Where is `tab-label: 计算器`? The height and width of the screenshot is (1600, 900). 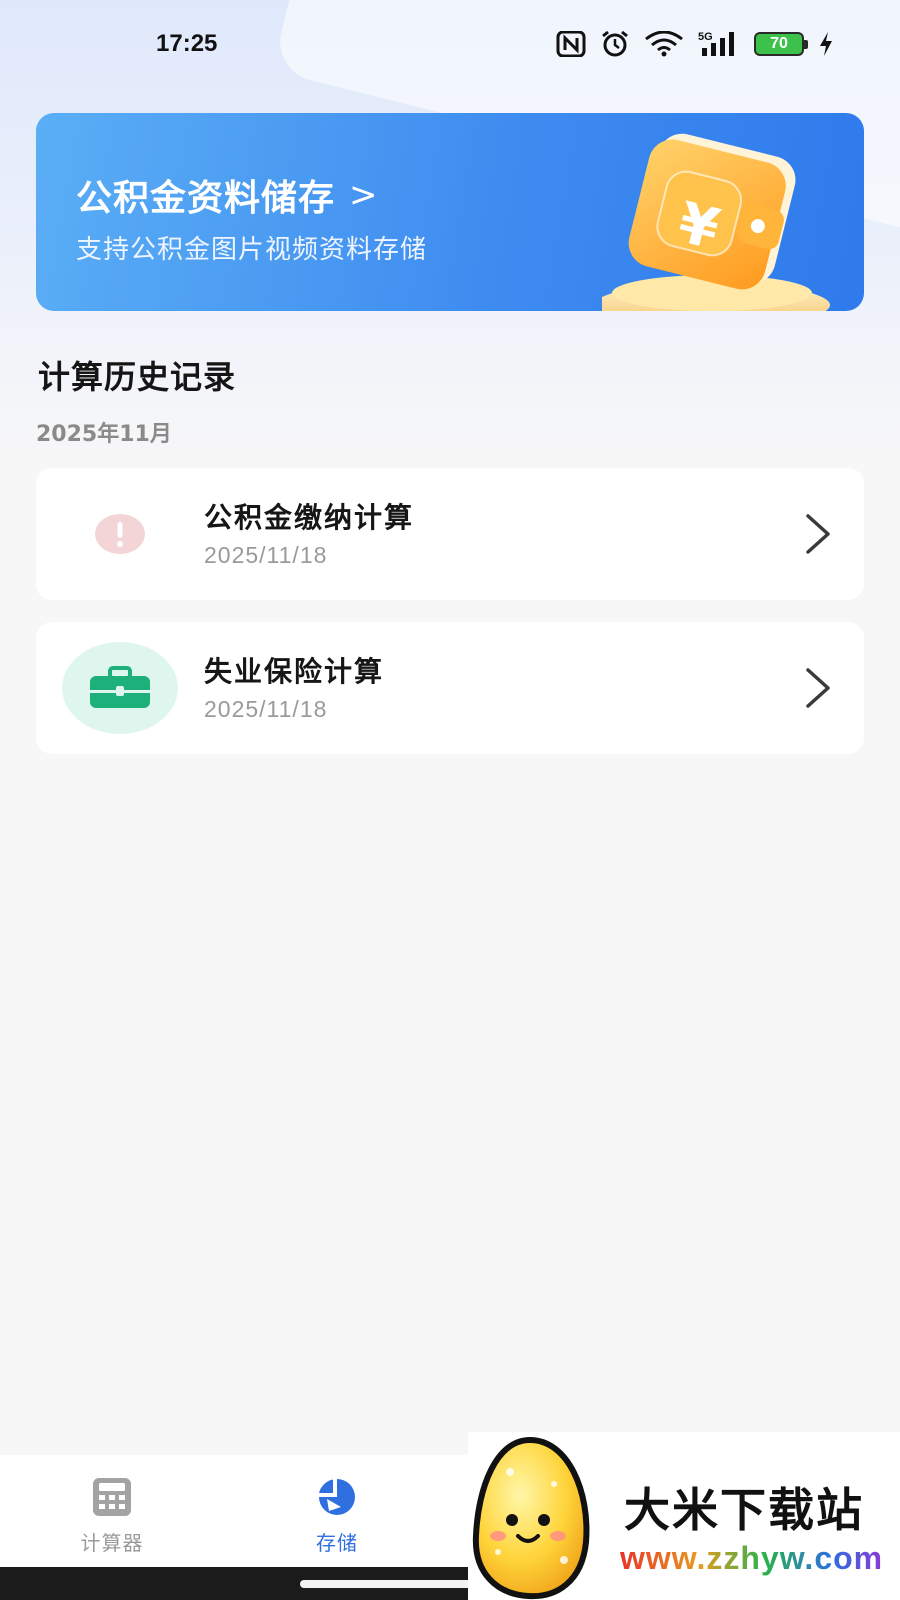 tab-label: 计算器 is located at coordinates (112, 1543).